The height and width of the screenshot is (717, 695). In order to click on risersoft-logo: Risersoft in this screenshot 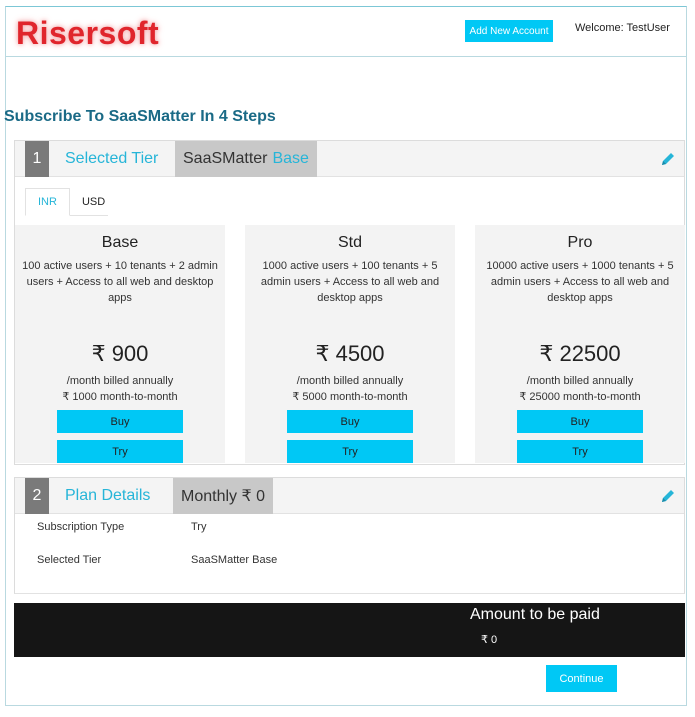, I will do `click(87, 33)`.